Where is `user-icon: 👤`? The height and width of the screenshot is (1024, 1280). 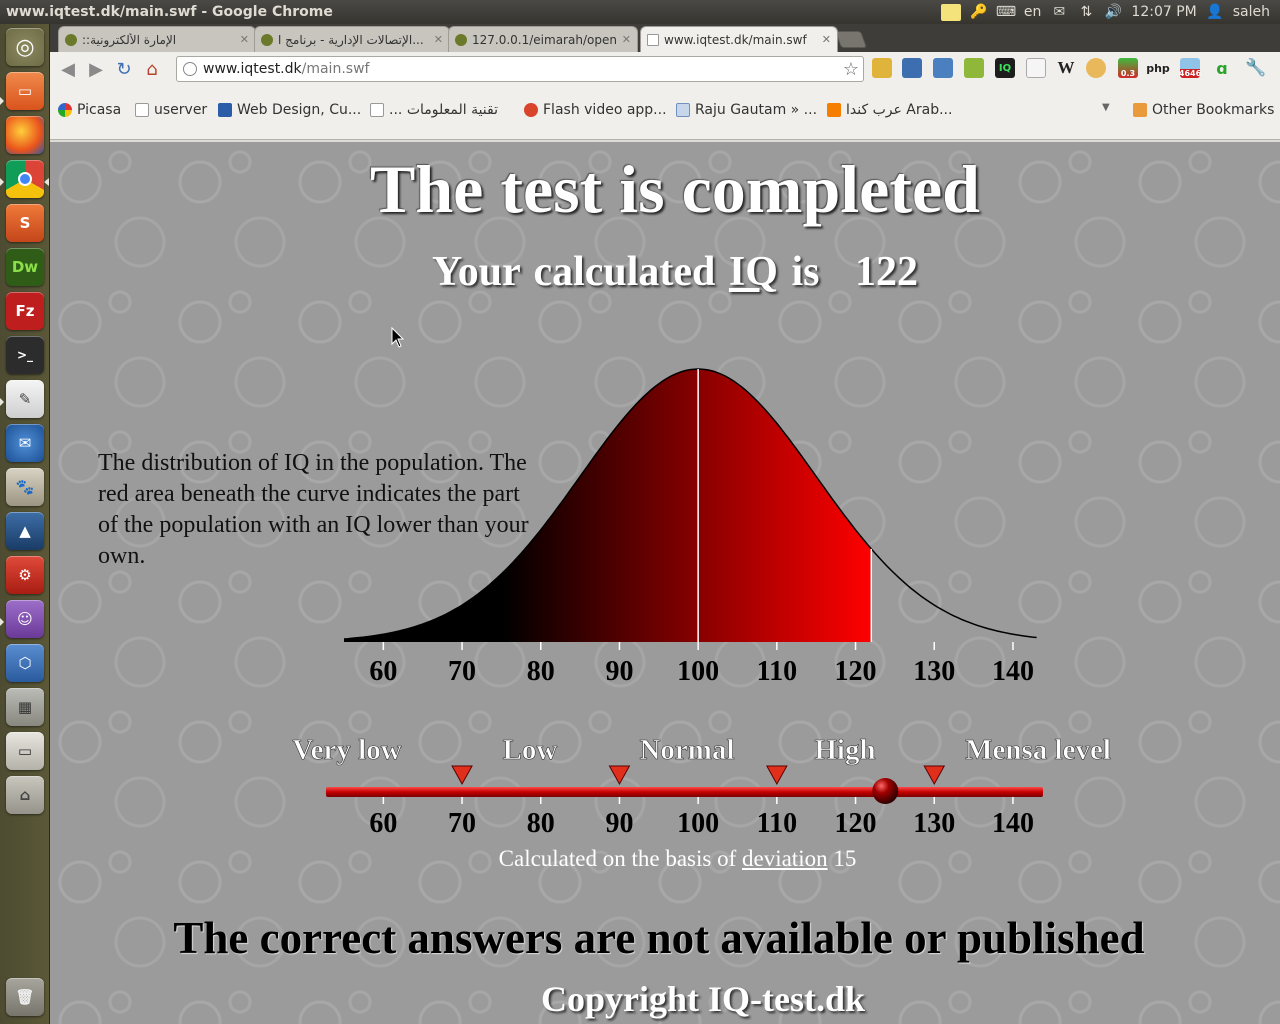
user-icon: 👤 is located at coordinates (1215, 12).